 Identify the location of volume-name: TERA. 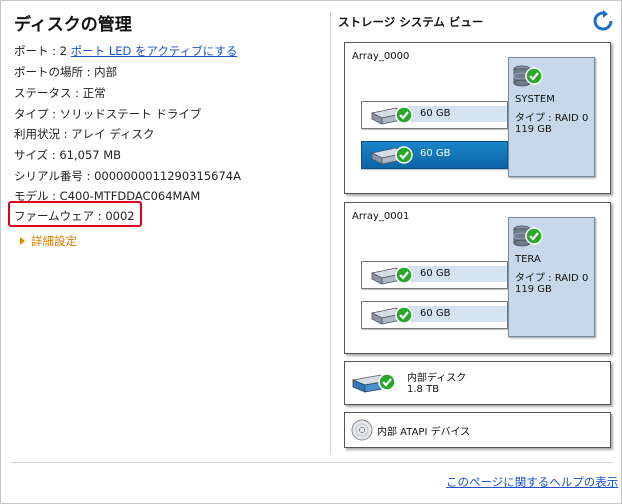
(528, 259).